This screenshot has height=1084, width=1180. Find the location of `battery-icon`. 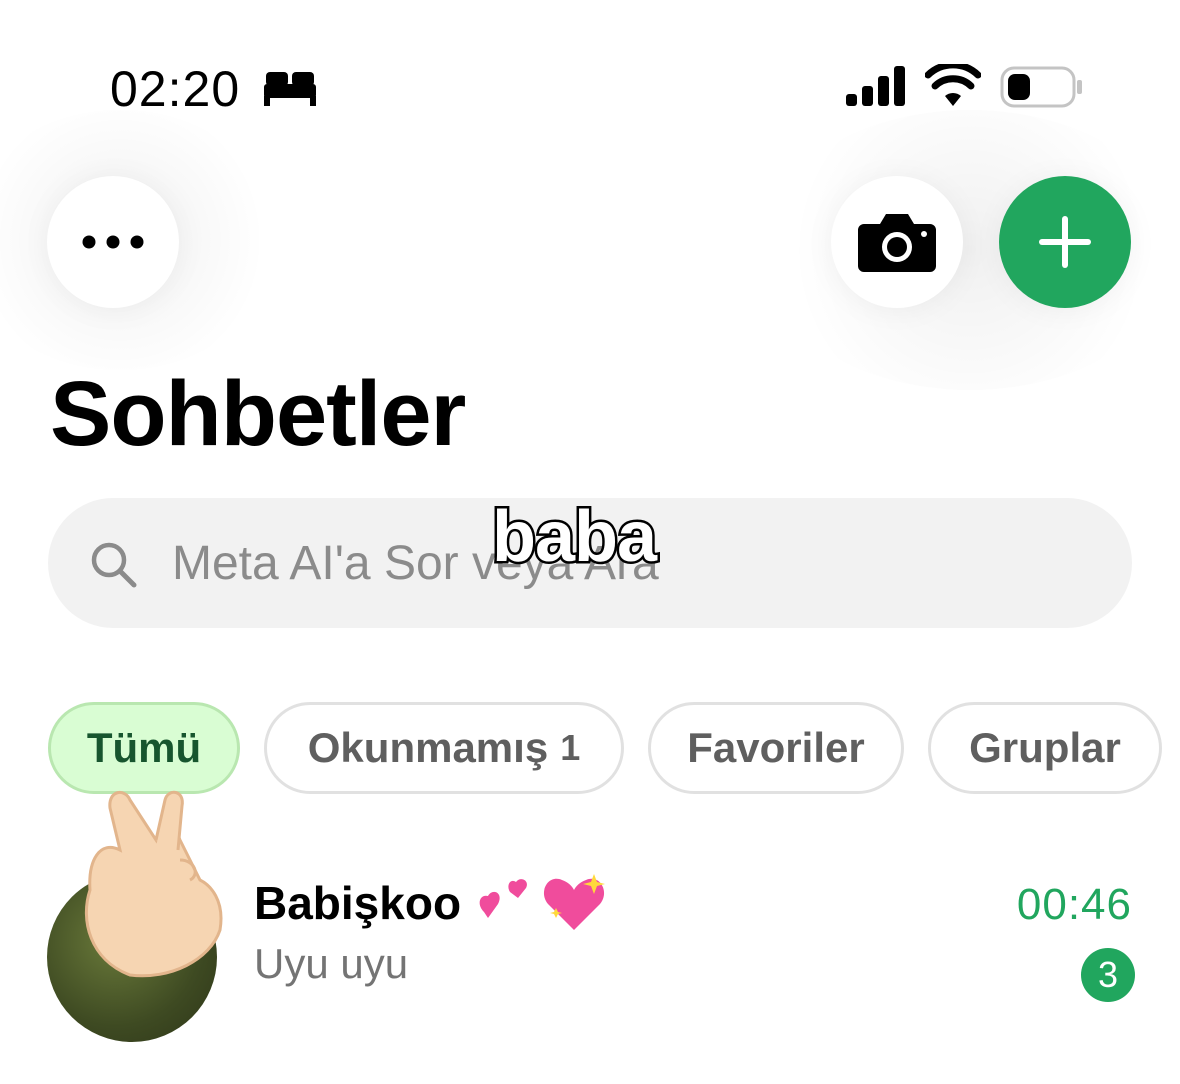

battery-icon is located at coordinates (1041, 87).